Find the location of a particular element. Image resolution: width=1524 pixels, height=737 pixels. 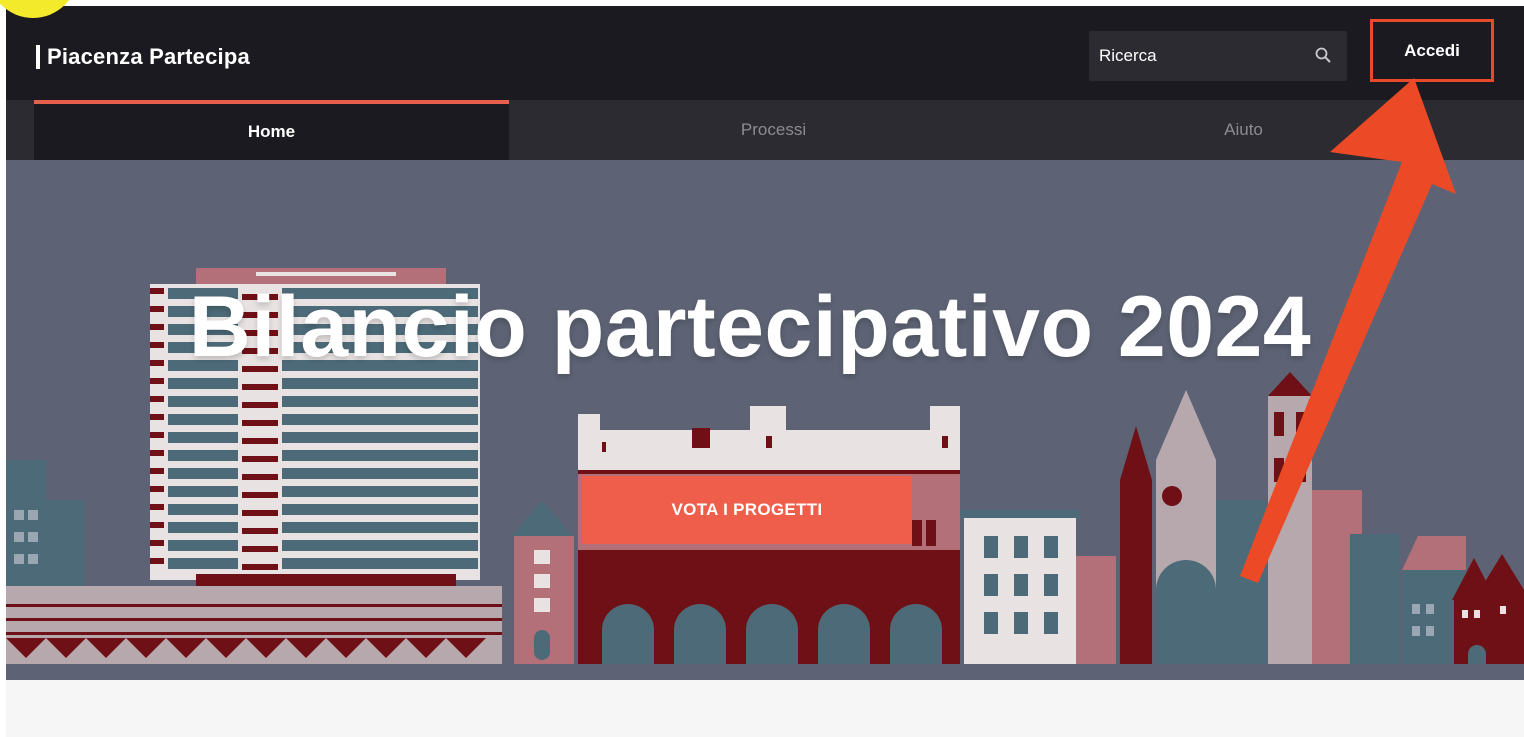

site-logo: Piacenza Partecipa is located at coordinates (143, 57).